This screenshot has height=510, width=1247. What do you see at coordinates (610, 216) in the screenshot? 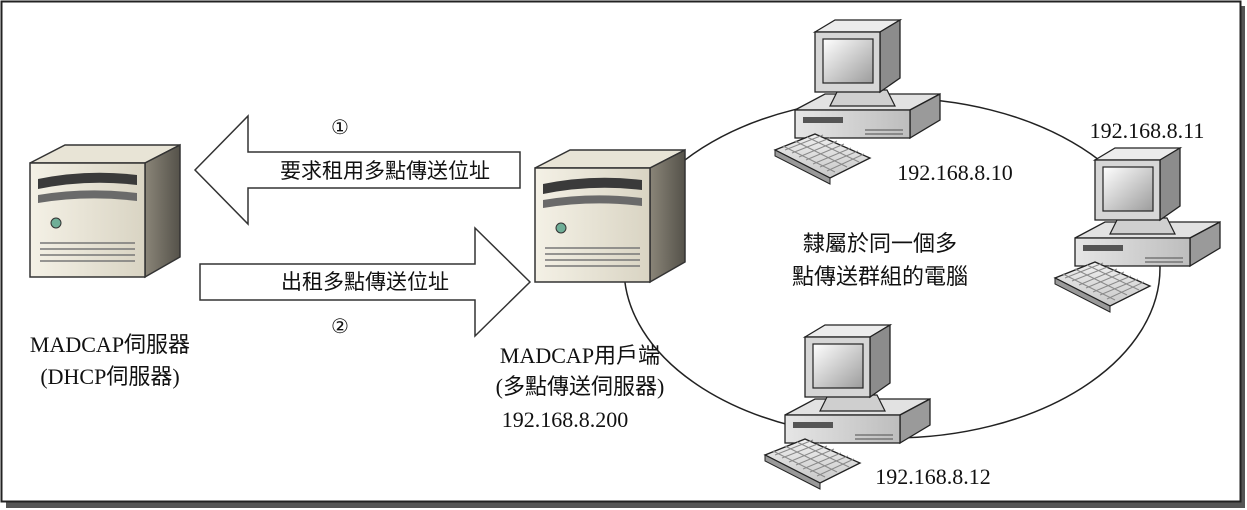
I see `madcap-client-server-icon` at bounding box center [610, 216].